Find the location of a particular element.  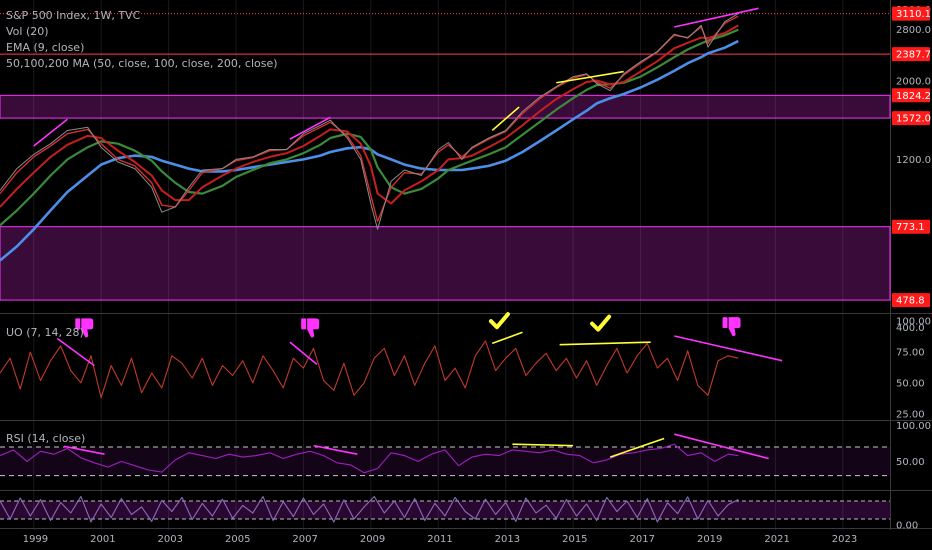

price-label-text: 2387.7 is located at coordinates (913, 55).